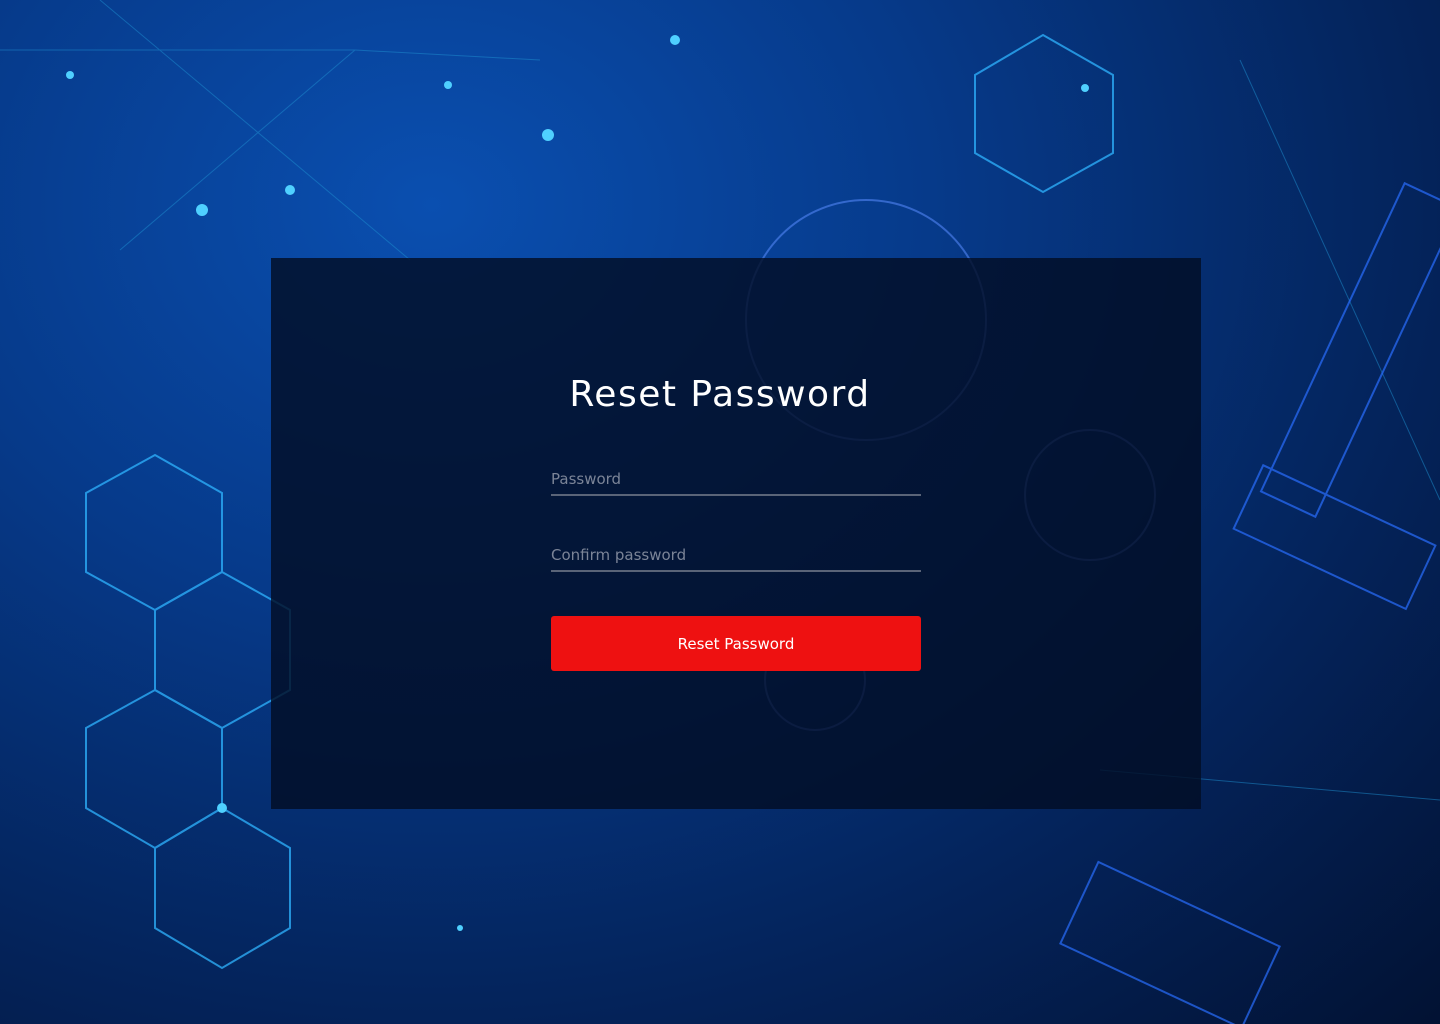 The image size is (1440, 1024). Describe the element at coordinates (736, 480) in the screenshot. I see `password-input` at that location.